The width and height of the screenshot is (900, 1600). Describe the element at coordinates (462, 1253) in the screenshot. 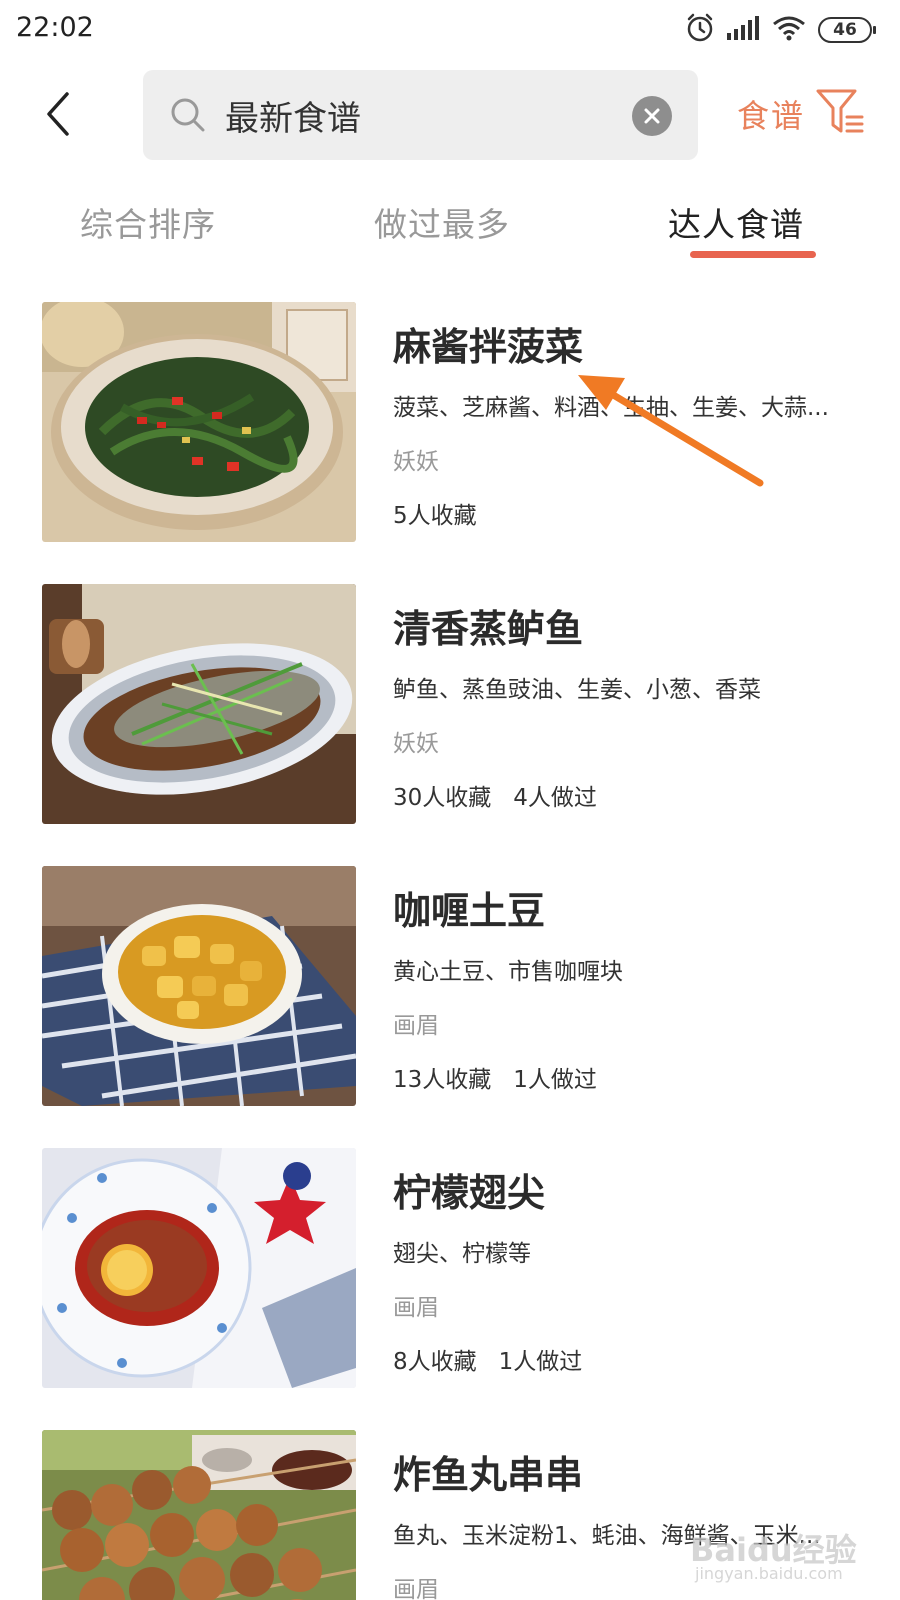

I see `recipe-ingredients: 翅尖、柠檬等` at that location.